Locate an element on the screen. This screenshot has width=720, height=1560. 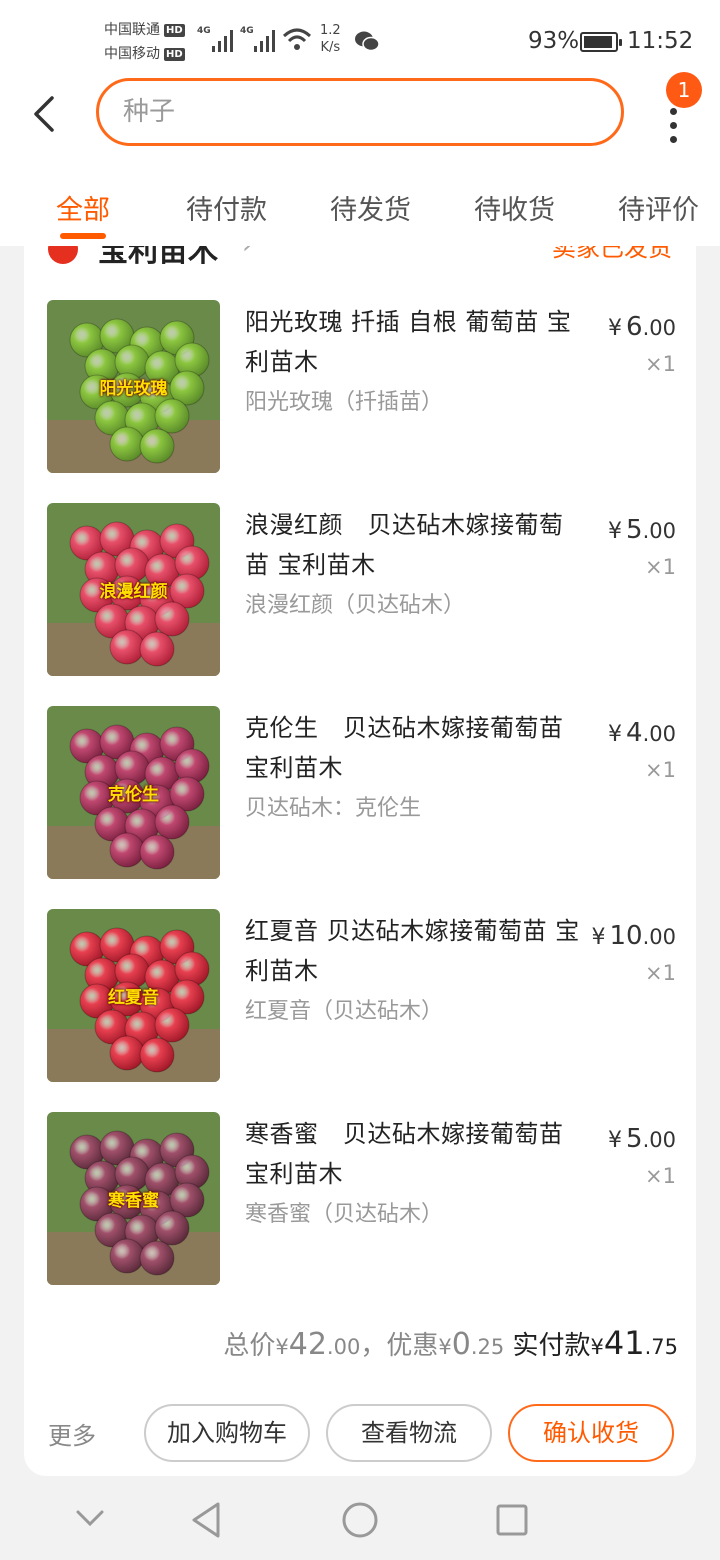
notification-badge: 1 is located at coordinates (684, 90).